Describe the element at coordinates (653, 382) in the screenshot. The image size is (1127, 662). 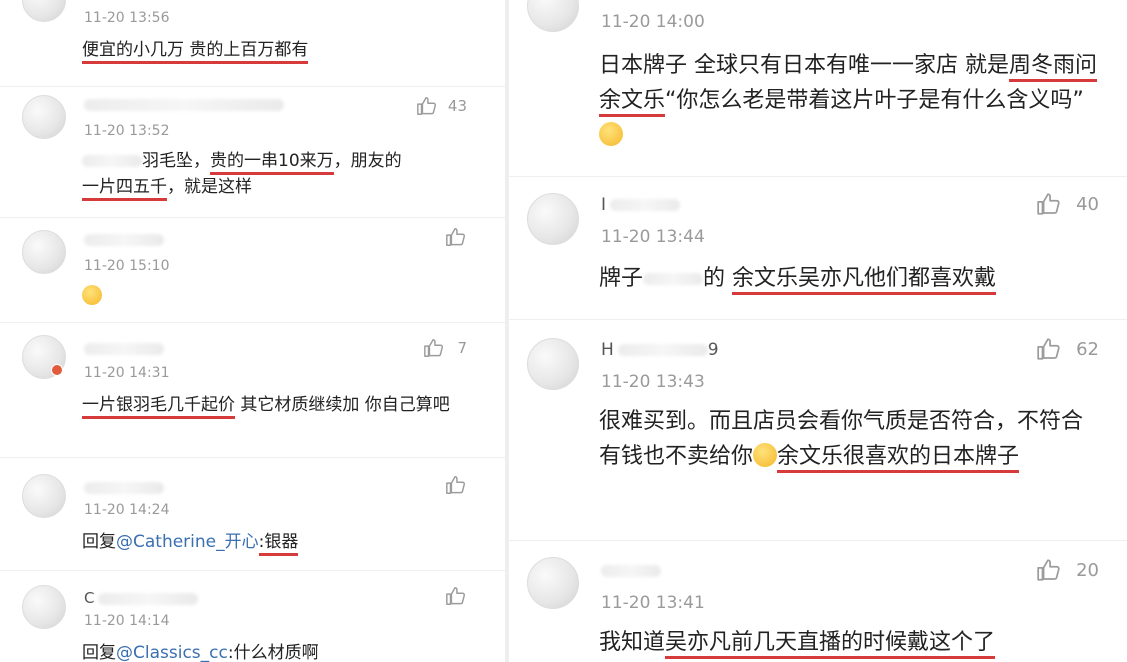
I see `comment-time: 11-20 13:43` at that location.